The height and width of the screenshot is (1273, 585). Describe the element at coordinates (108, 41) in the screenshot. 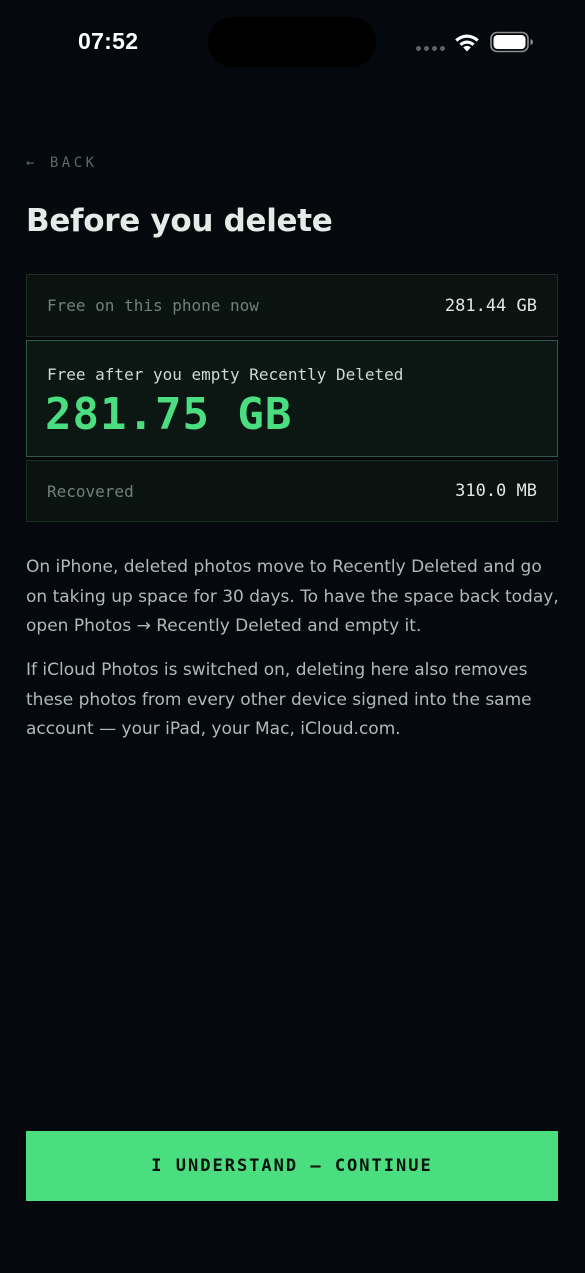

I see `status-time: 07:52` at that location.